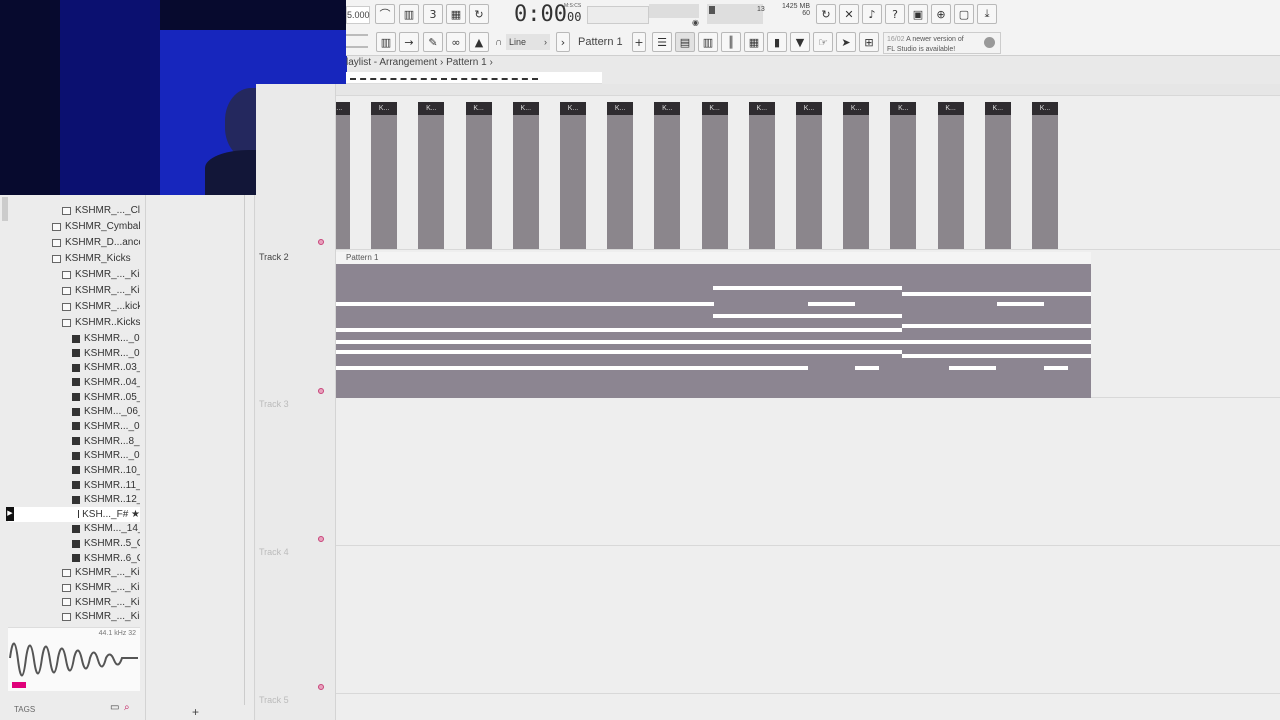 The image size is (1280, 720). Describe the element at coordinates (10, 514) in the screenshot. I see `play-preview-icon: ▶` at that location.